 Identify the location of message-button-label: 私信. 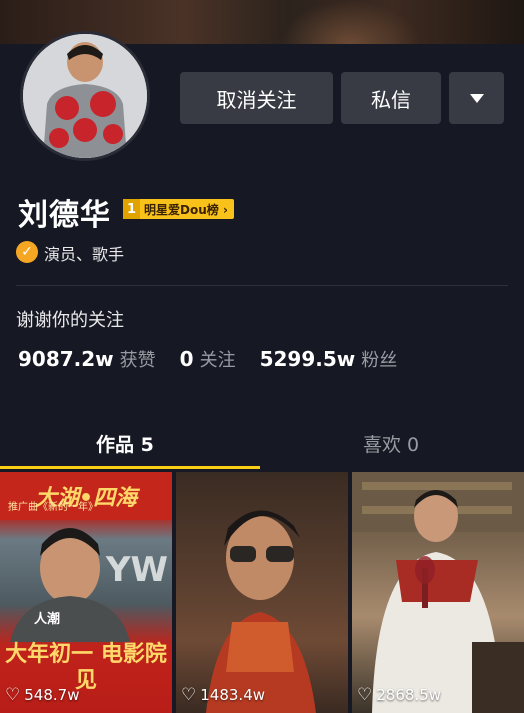
(391, 99).